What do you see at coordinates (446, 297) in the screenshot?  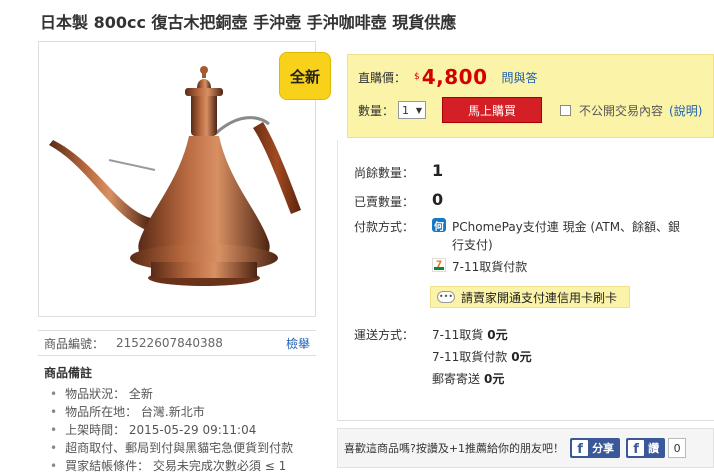 I see `chat-bubble-icon: •••` at bounding box center [446, 297].